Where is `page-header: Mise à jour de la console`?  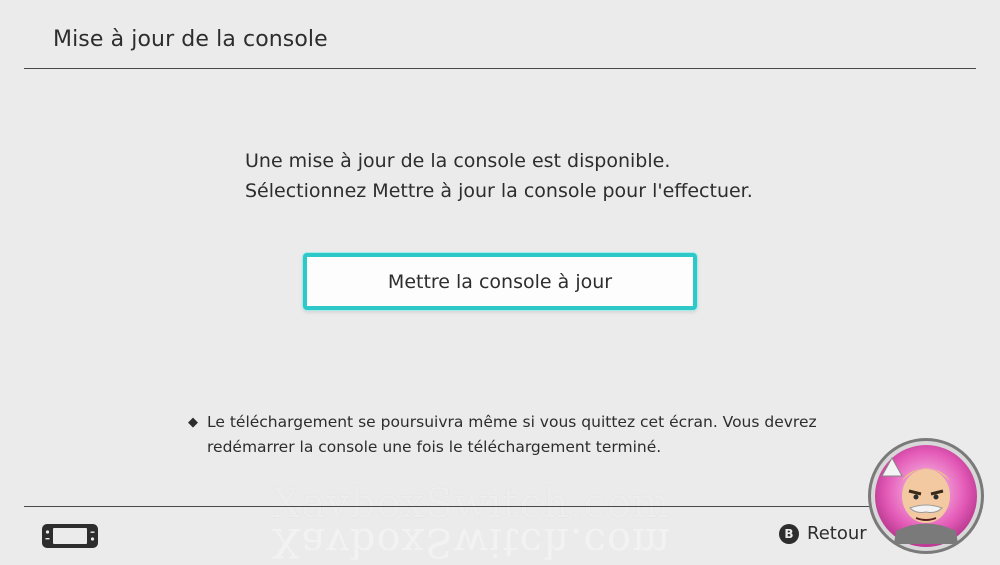
page-header: Mise à jour de la console is located at coordinates (500, 34).